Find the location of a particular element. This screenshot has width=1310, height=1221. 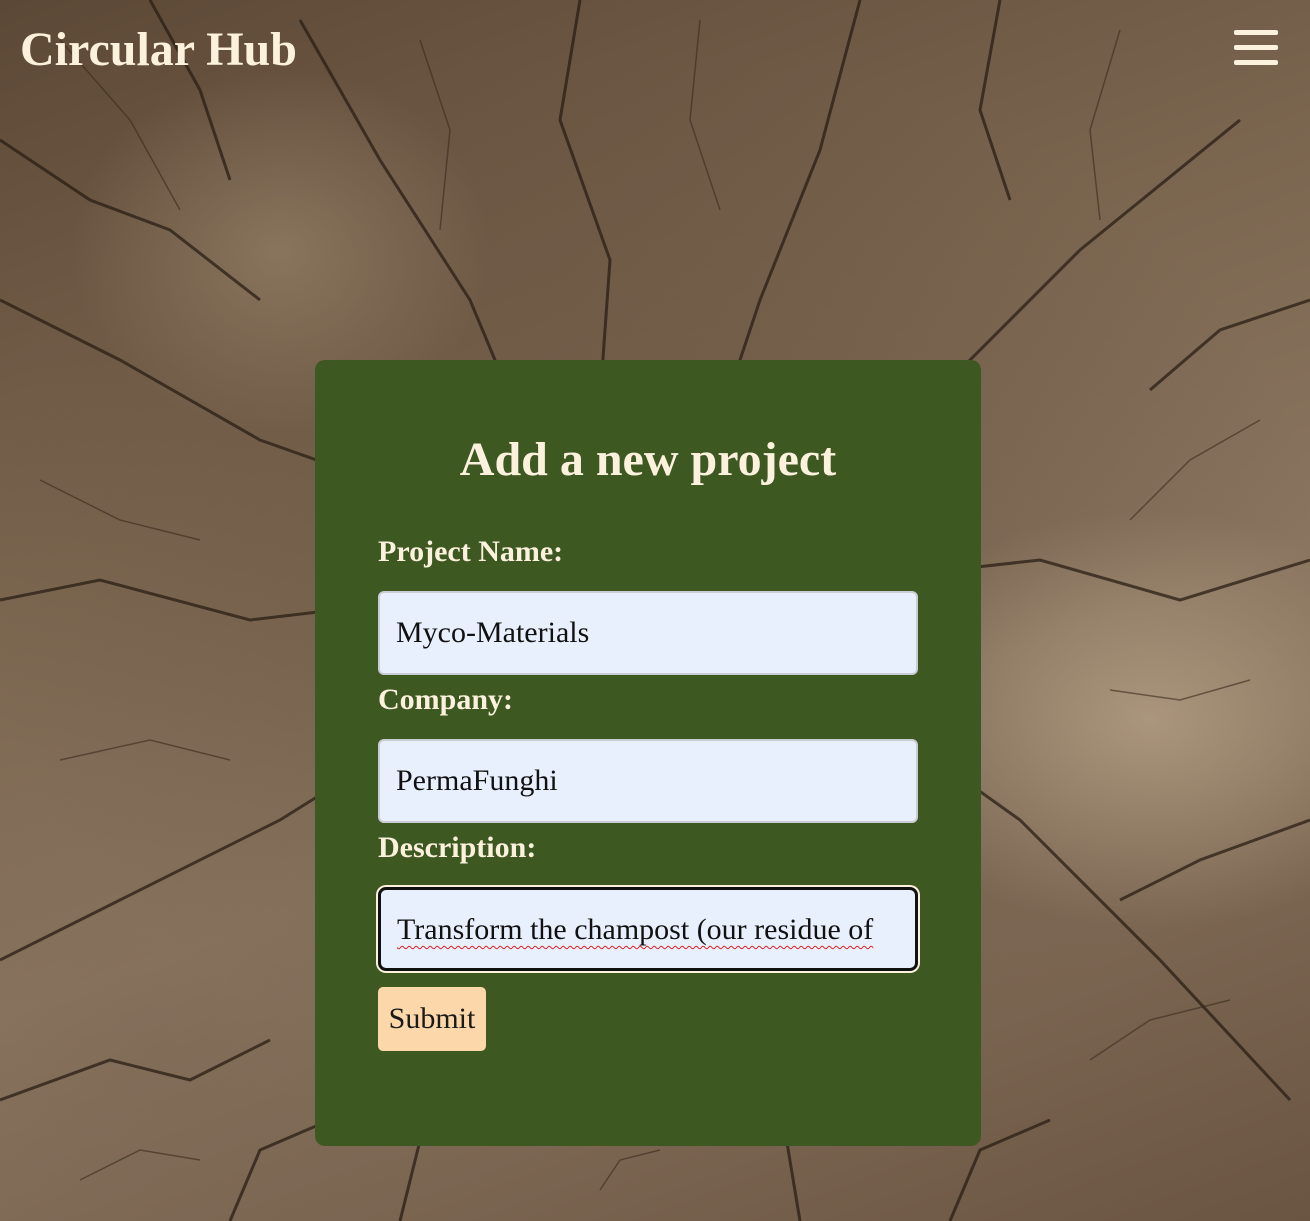

project-name-label: Project Name: is located at coordinates (471, 551).